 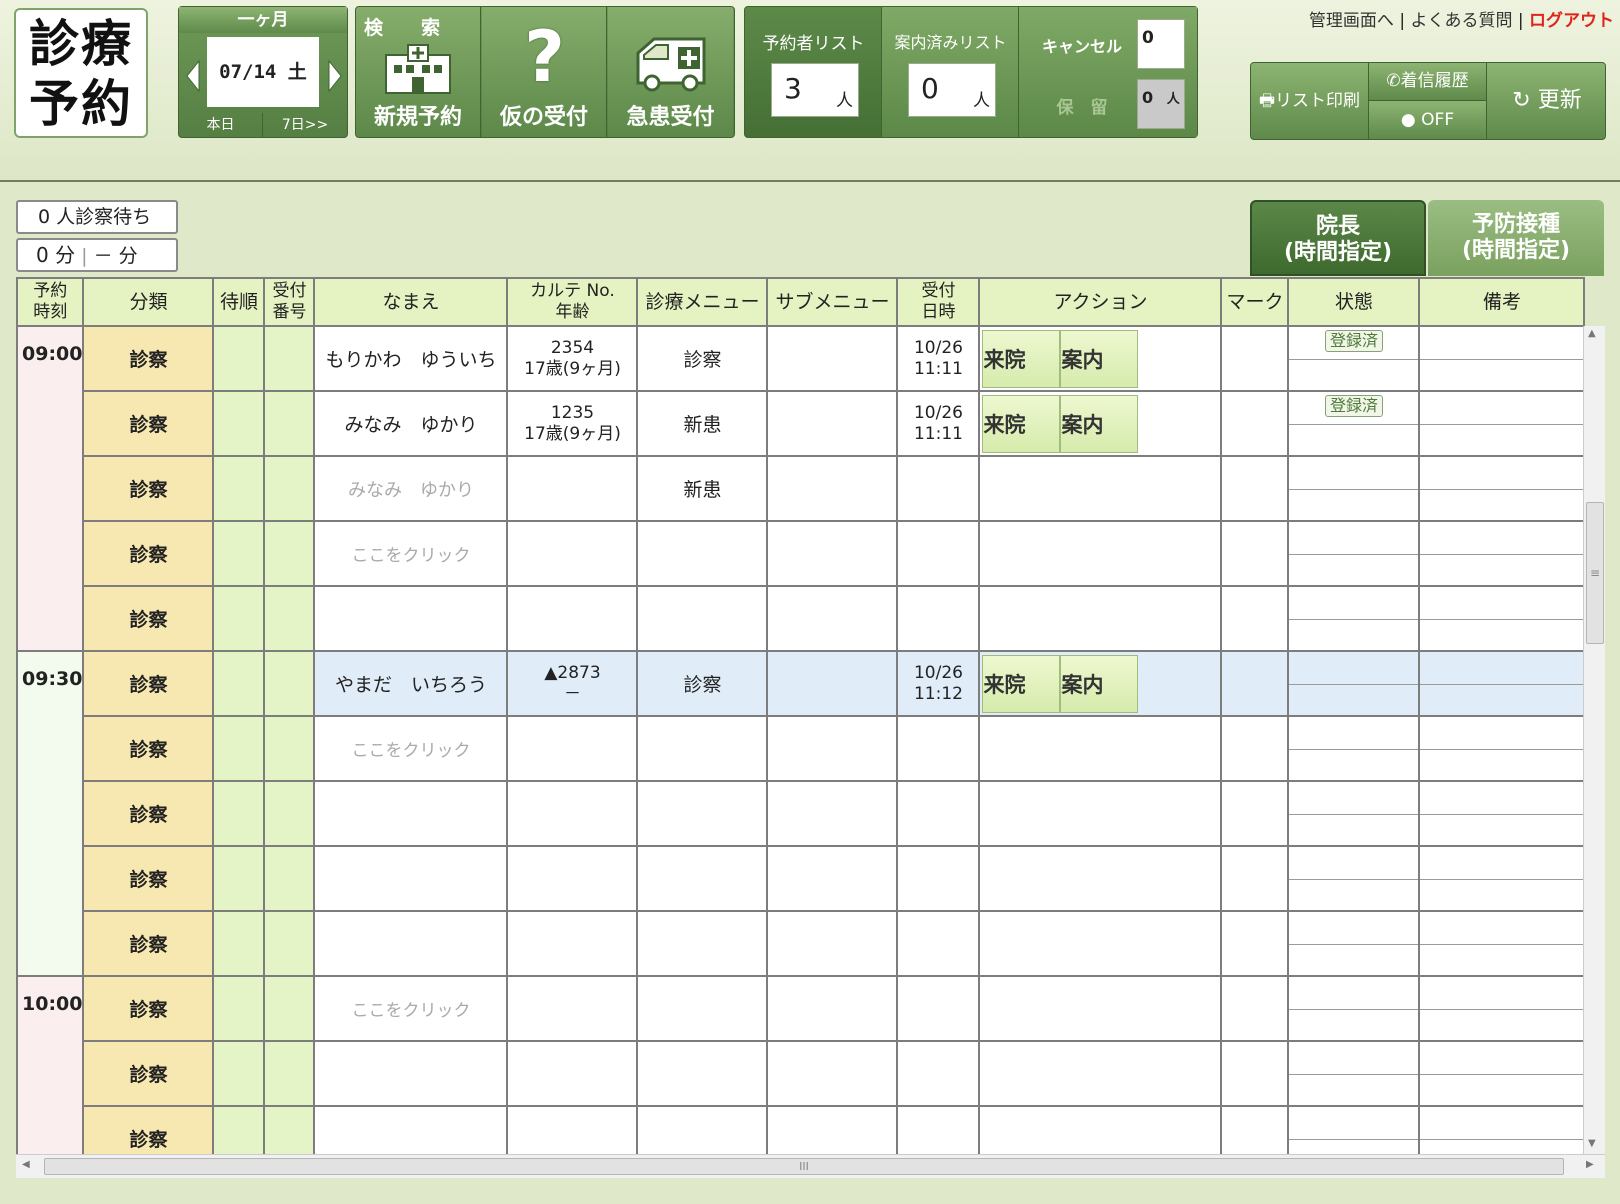 I want to click on call-history-button: ✆着信履歴, so click(x=1428, y=82).